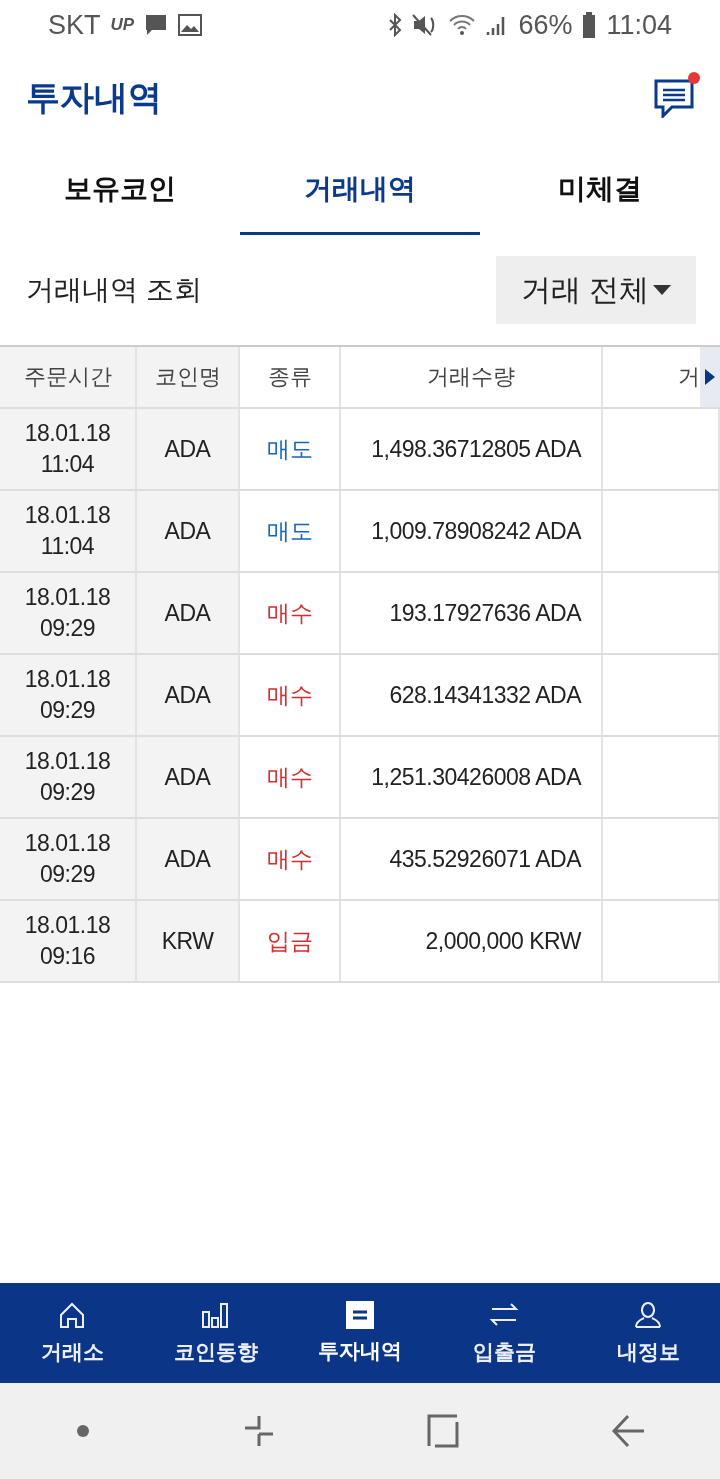 This screenshot has height=1479, width=720. What do you see at coordinates (188, 377) in the screenshot?
I see `column-header: 코인명` at bounding box center [188, 377].